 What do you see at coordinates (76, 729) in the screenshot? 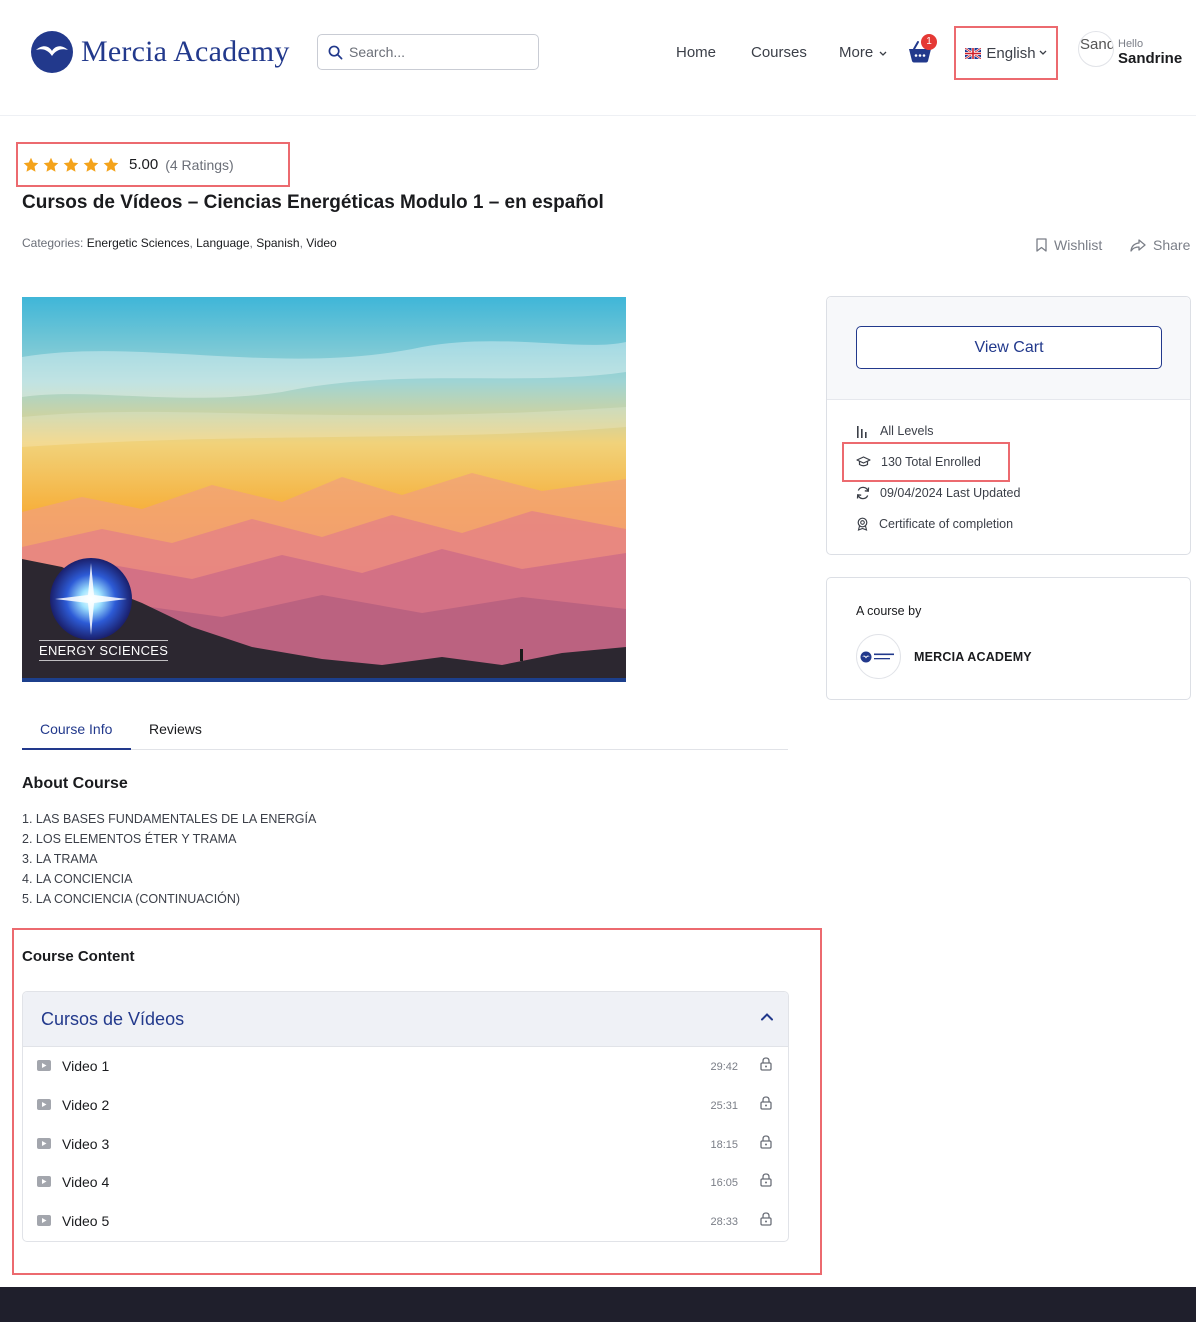
I see `tab-course-info: Course Info` at bounding box center [76, 729].